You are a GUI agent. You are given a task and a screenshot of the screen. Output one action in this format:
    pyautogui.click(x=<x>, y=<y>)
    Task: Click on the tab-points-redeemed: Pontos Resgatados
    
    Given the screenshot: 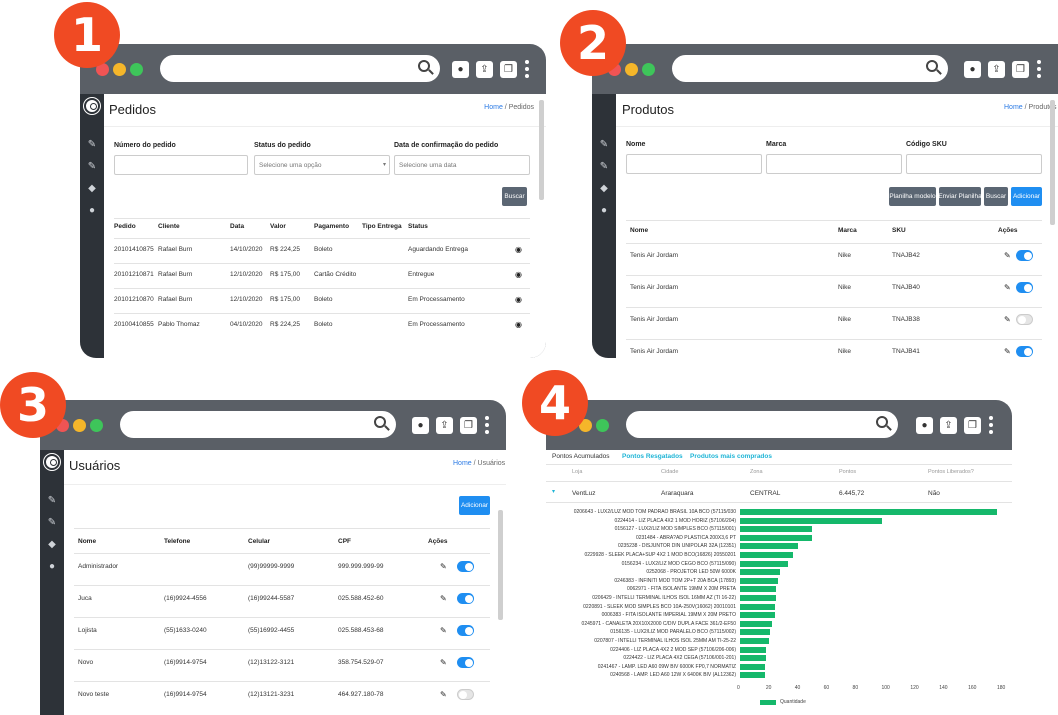 What is the action you would take?
    pyautogui.click(x=652, y=456)
    